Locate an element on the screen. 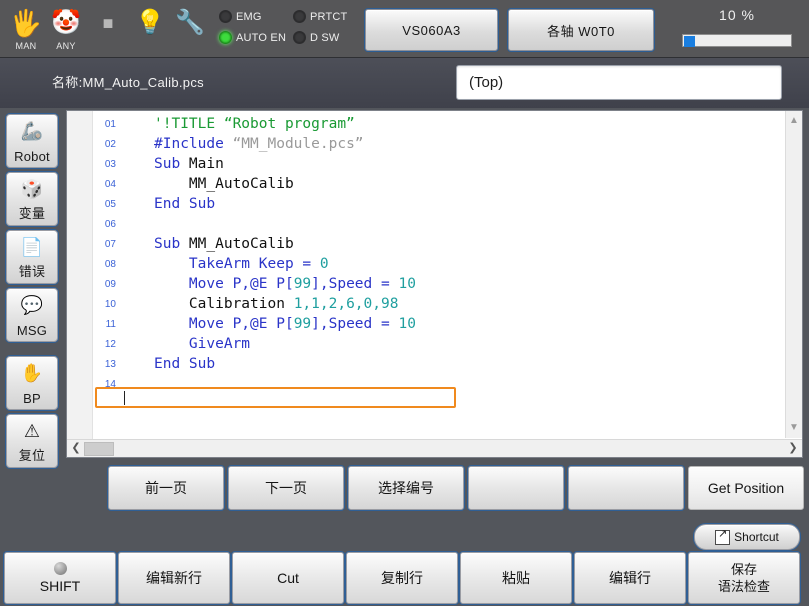 This screenshot has height=606, width=809. fn-get-position-label: Get Position is located at coordinates (746, 488).